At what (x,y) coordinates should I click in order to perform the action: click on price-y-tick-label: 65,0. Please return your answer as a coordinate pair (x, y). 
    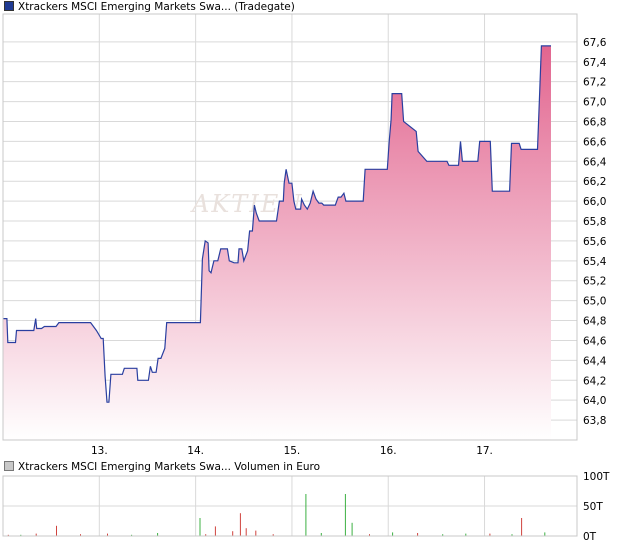
    Looking at the image, I should click on (594, 302).